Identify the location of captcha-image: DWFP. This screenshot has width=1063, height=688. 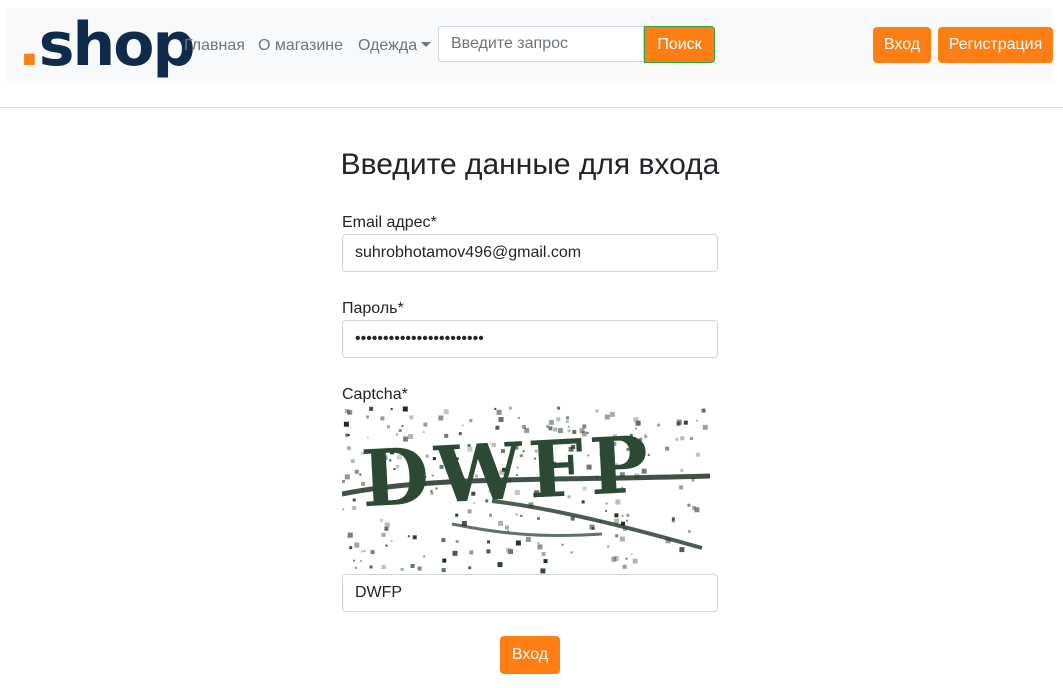
(526, 490).